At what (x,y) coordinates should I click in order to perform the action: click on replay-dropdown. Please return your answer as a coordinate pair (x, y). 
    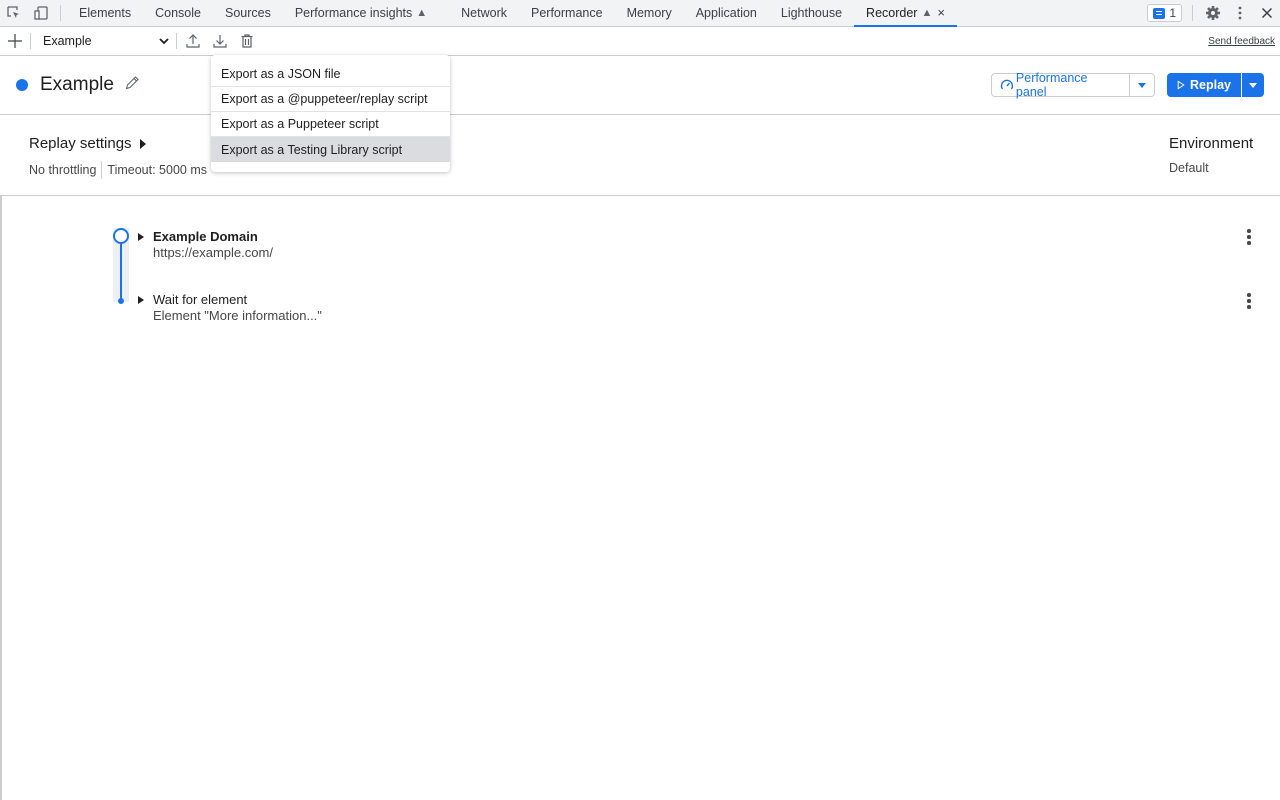
    Looking at the image, I should click on (1253, 85).